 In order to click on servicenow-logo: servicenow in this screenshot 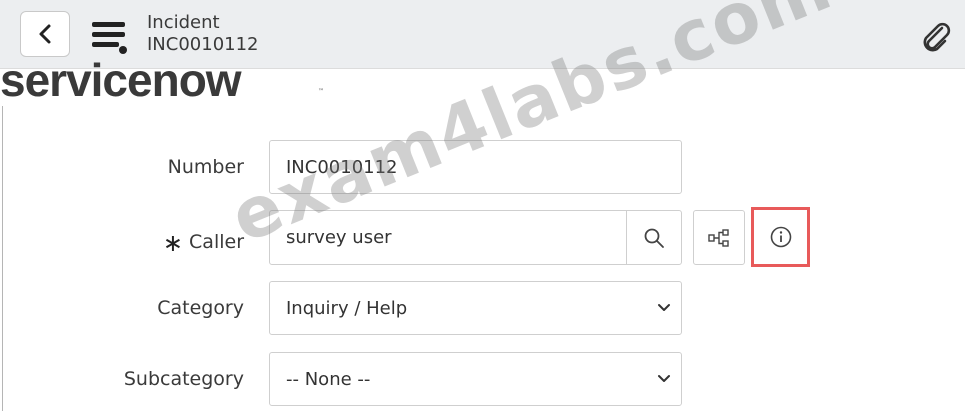, I will do `click(121, 80)`.